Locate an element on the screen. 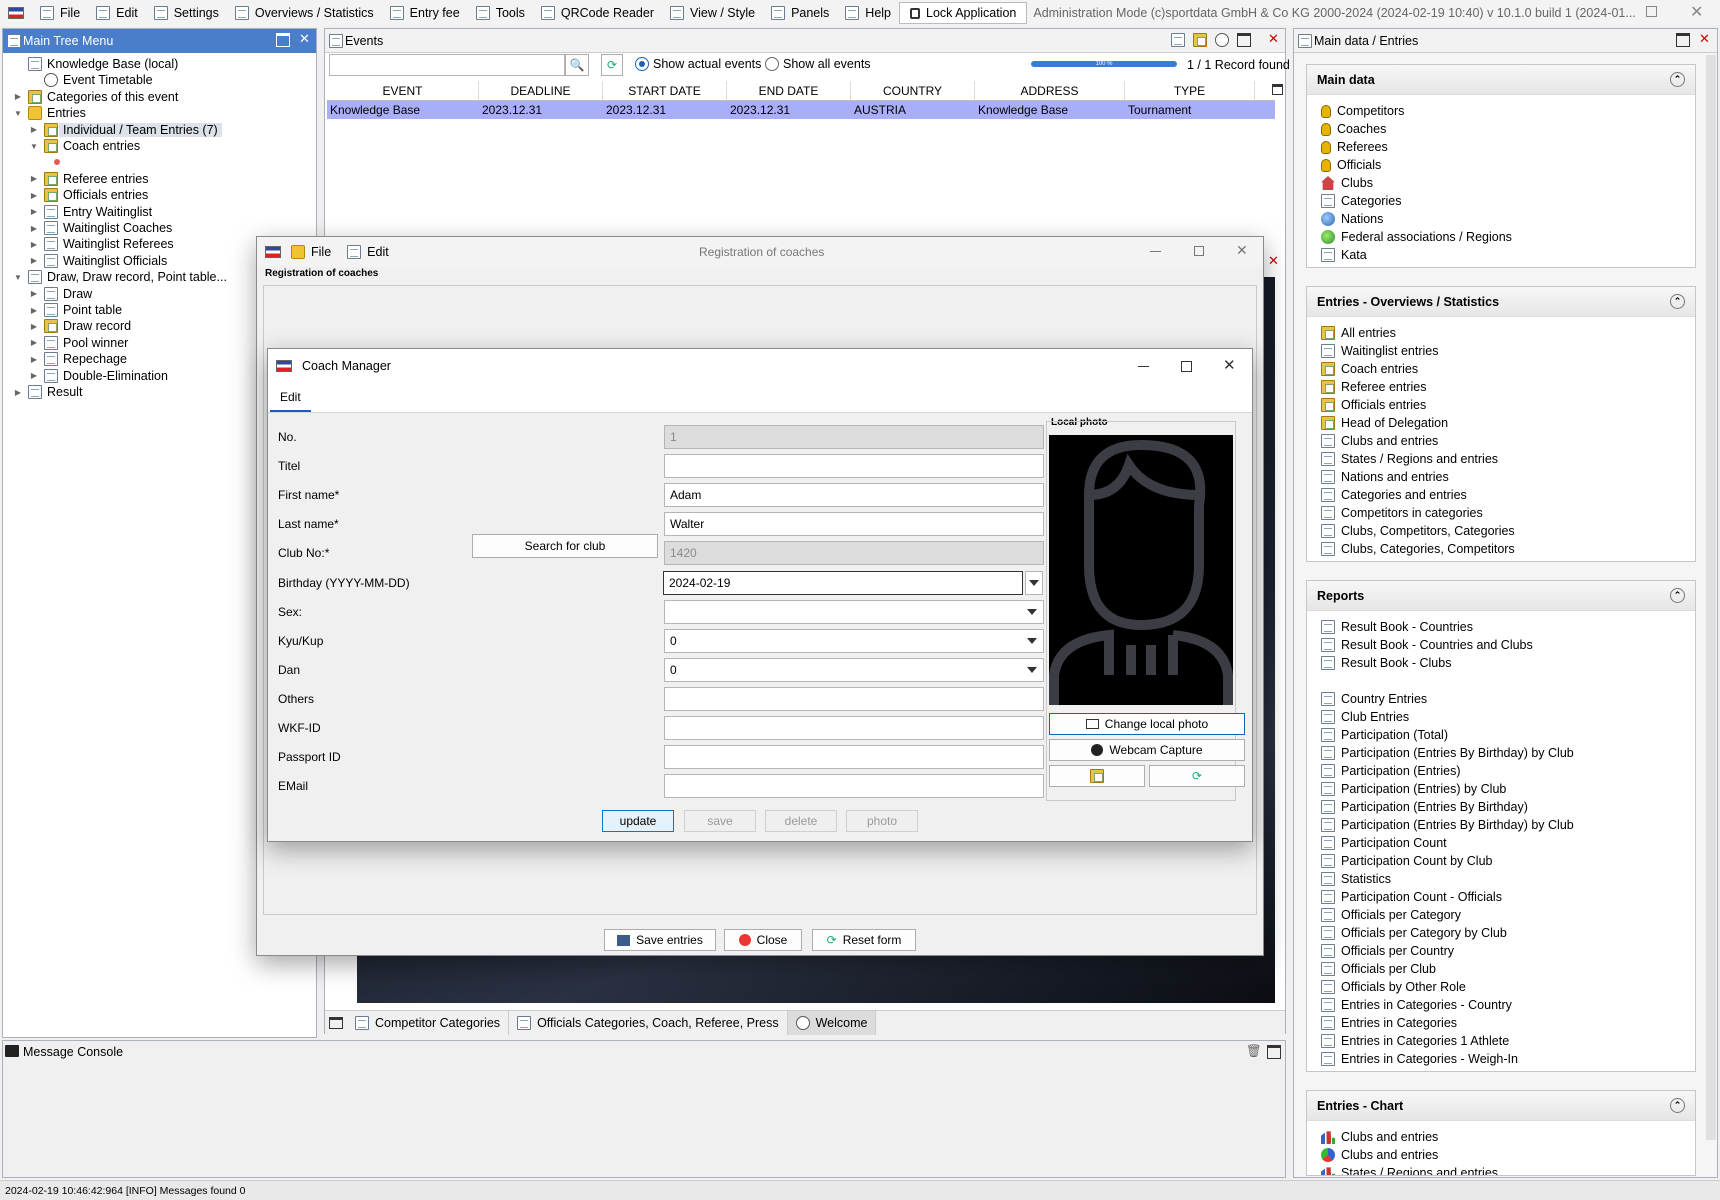 The height and width of the screenshot is (1200, 1720). reset-form-button: ⟳ Reset form is located at coordinates (864, 940).